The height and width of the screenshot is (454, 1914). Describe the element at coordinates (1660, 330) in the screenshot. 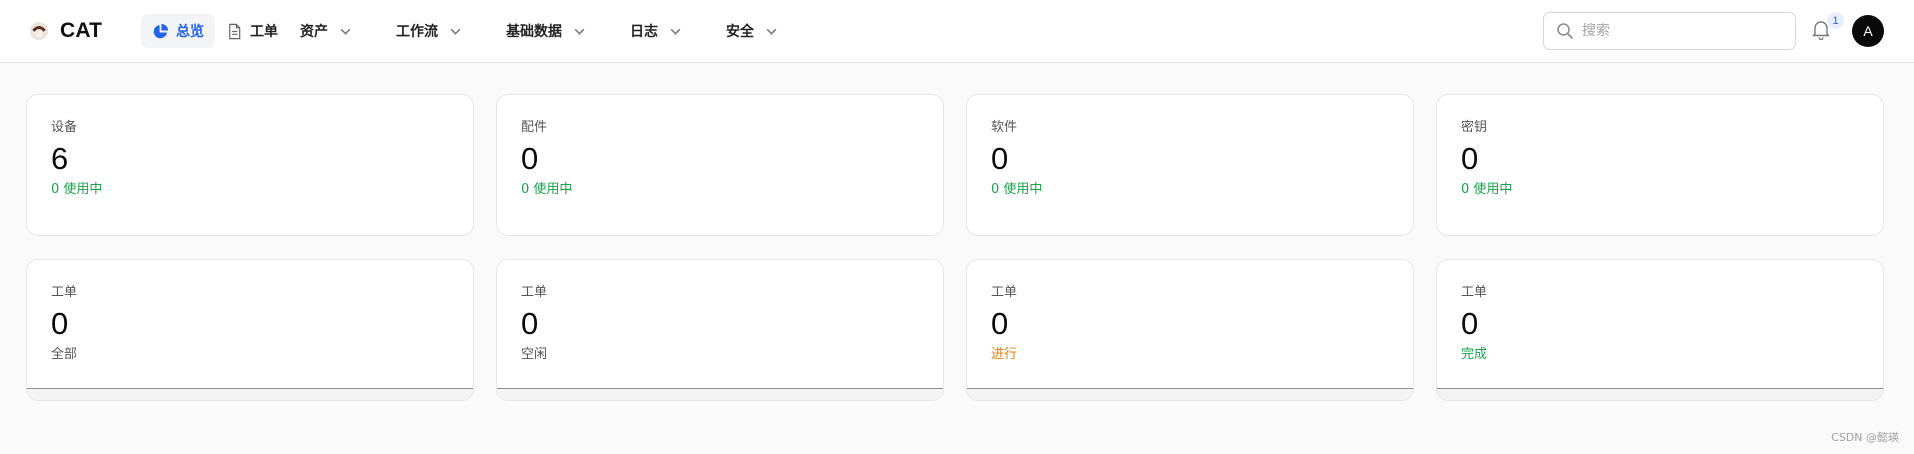

I see `ticket-card-done: 工单 0 完成` at that location.